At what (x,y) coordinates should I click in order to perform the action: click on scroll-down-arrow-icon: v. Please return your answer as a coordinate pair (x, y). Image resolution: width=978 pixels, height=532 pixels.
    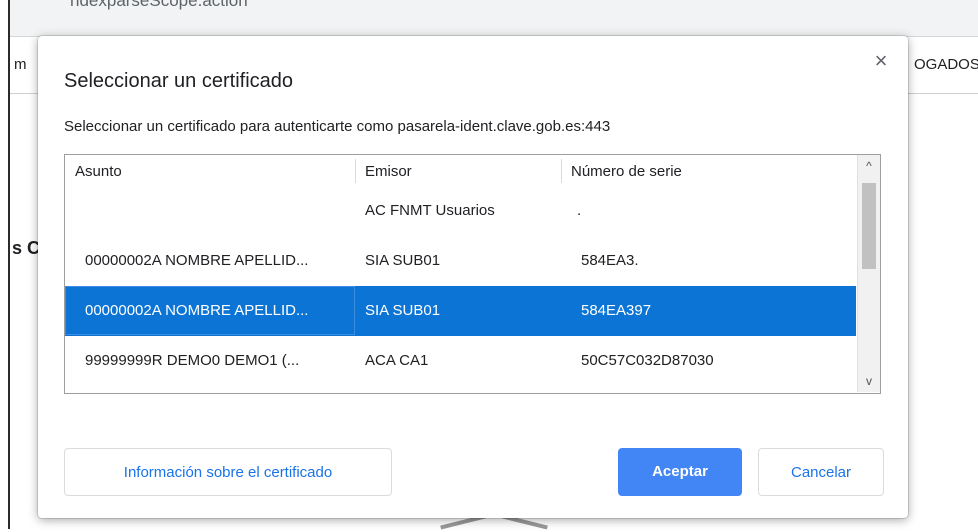
    Looking at the image, I should click on (869, 381).